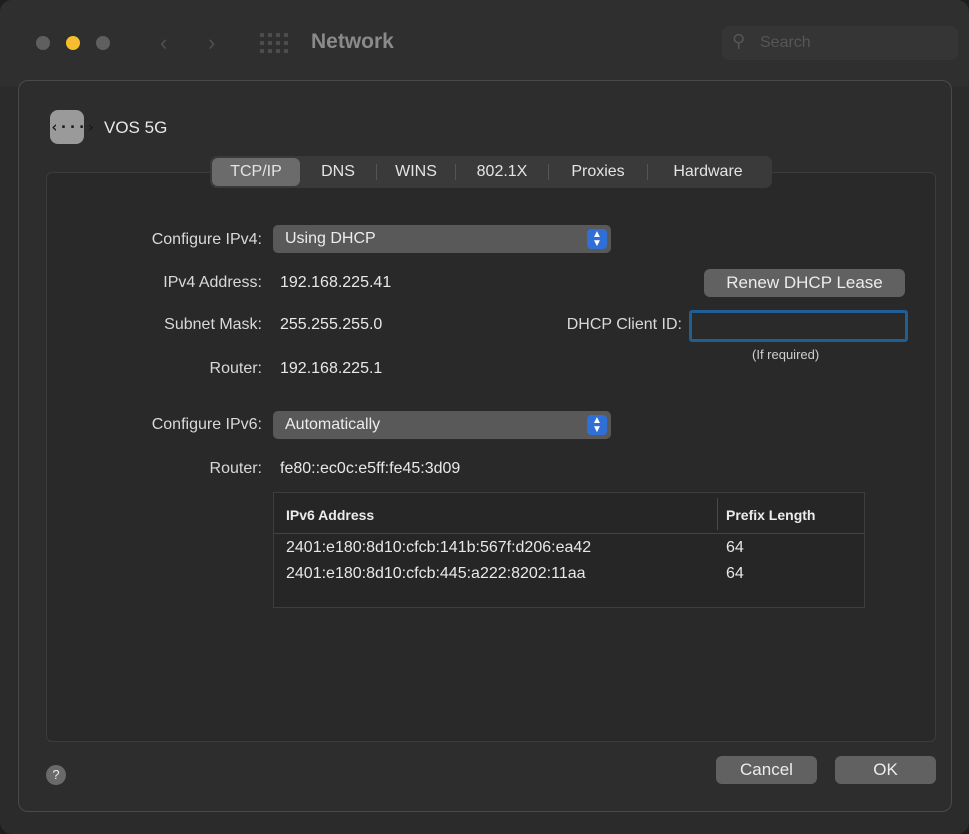 Image resolution: width=969 pixels, height=834 pixels. Describe the element at coordinates (442, 239) in the screenshot. I see `configure-ipv4-popup: Using DHCP ▲ ▼` at that location.